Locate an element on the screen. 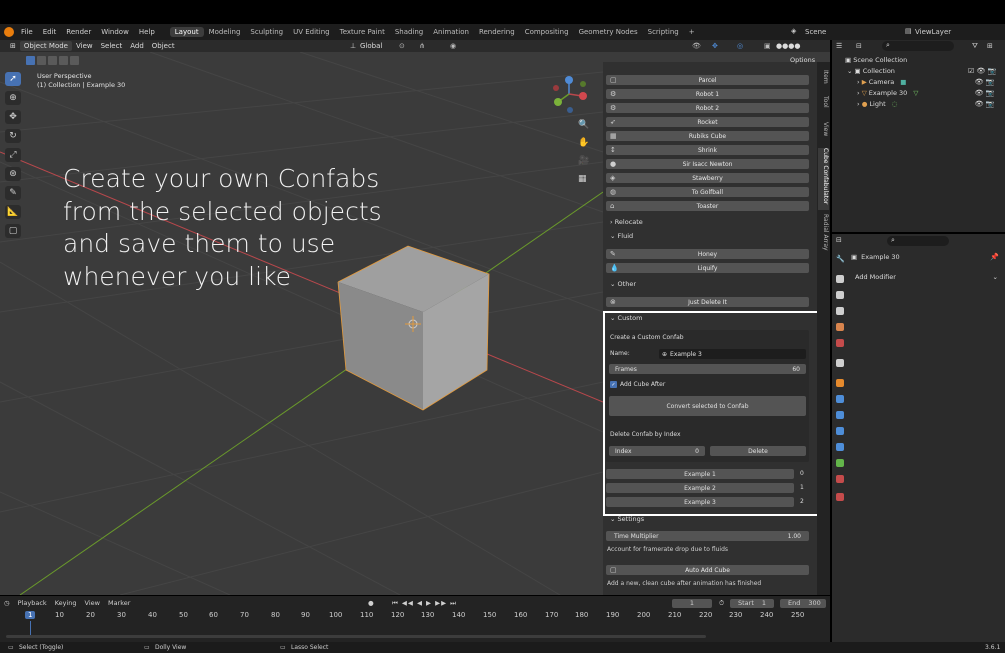 The width and height of the screenshot is (1005, 653). time-multiplier-field: Time Multiplier 1.00 is located at coordinates (707, 536).